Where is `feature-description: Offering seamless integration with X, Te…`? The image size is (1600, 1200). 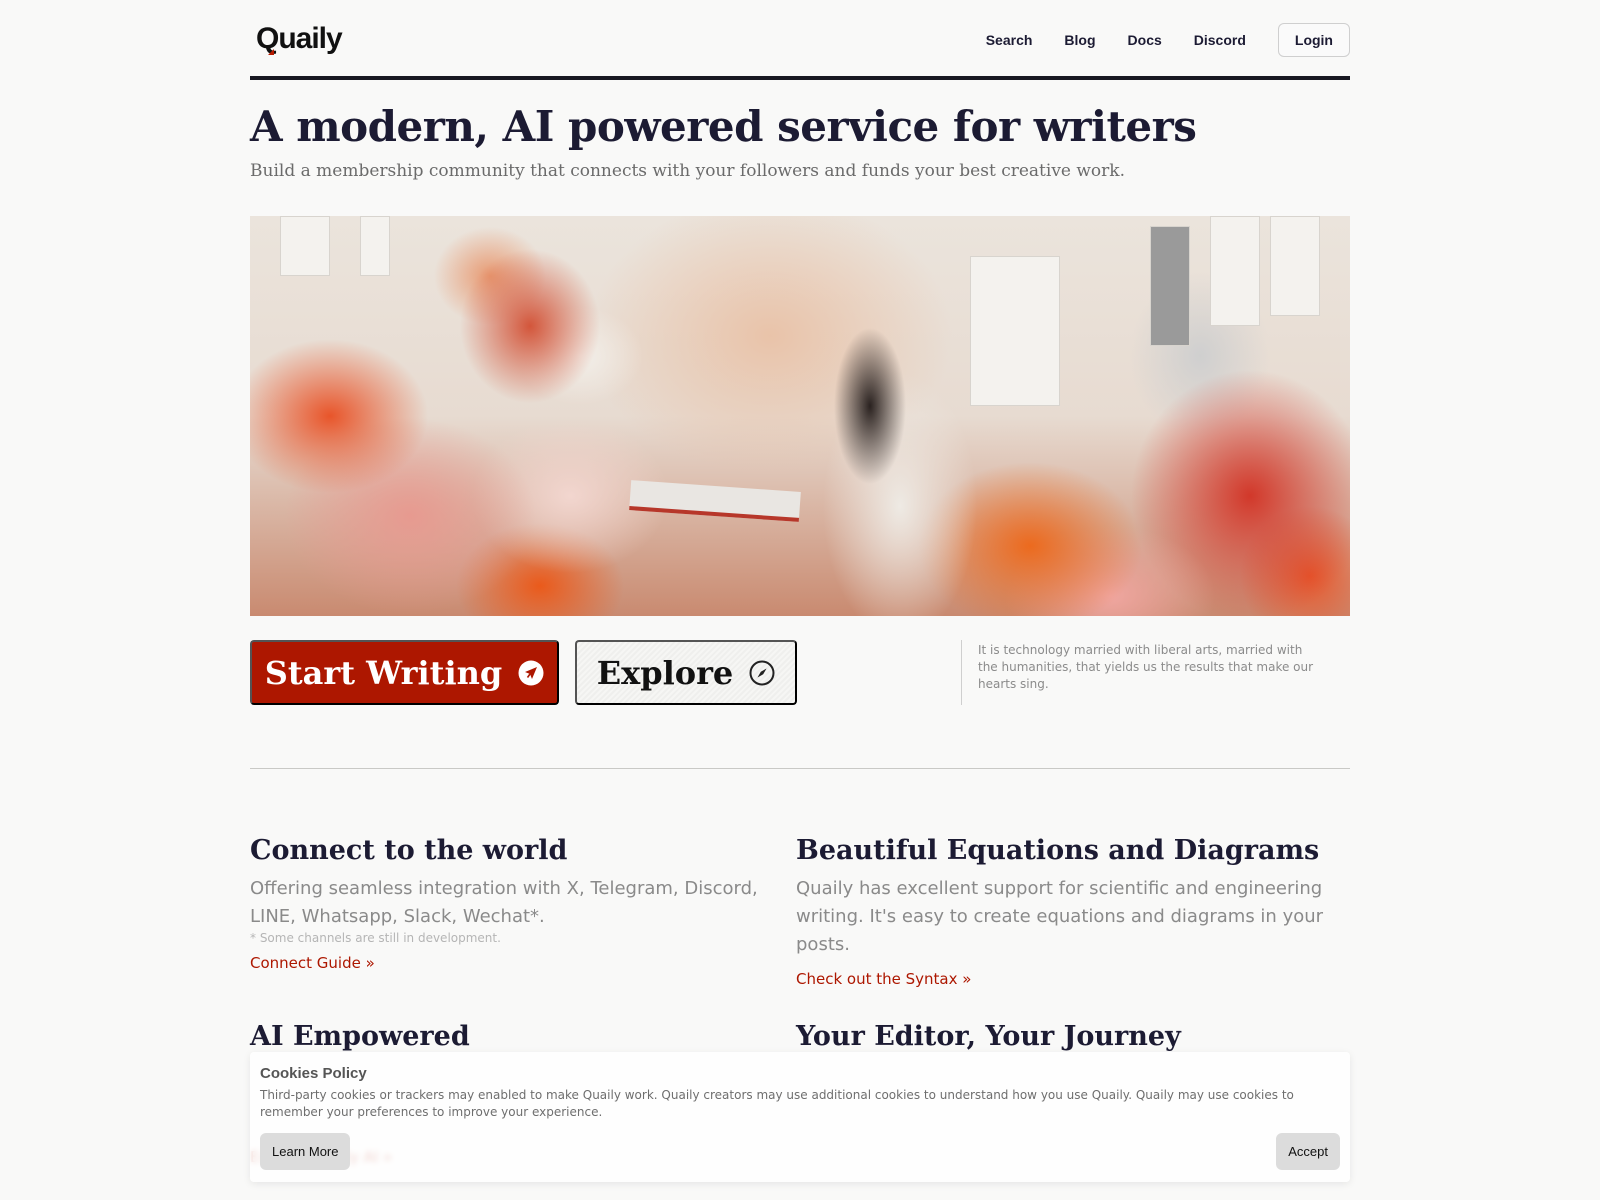 feature-description: Offering seamless integration with X, Te… is located at coordinates (504, 902).